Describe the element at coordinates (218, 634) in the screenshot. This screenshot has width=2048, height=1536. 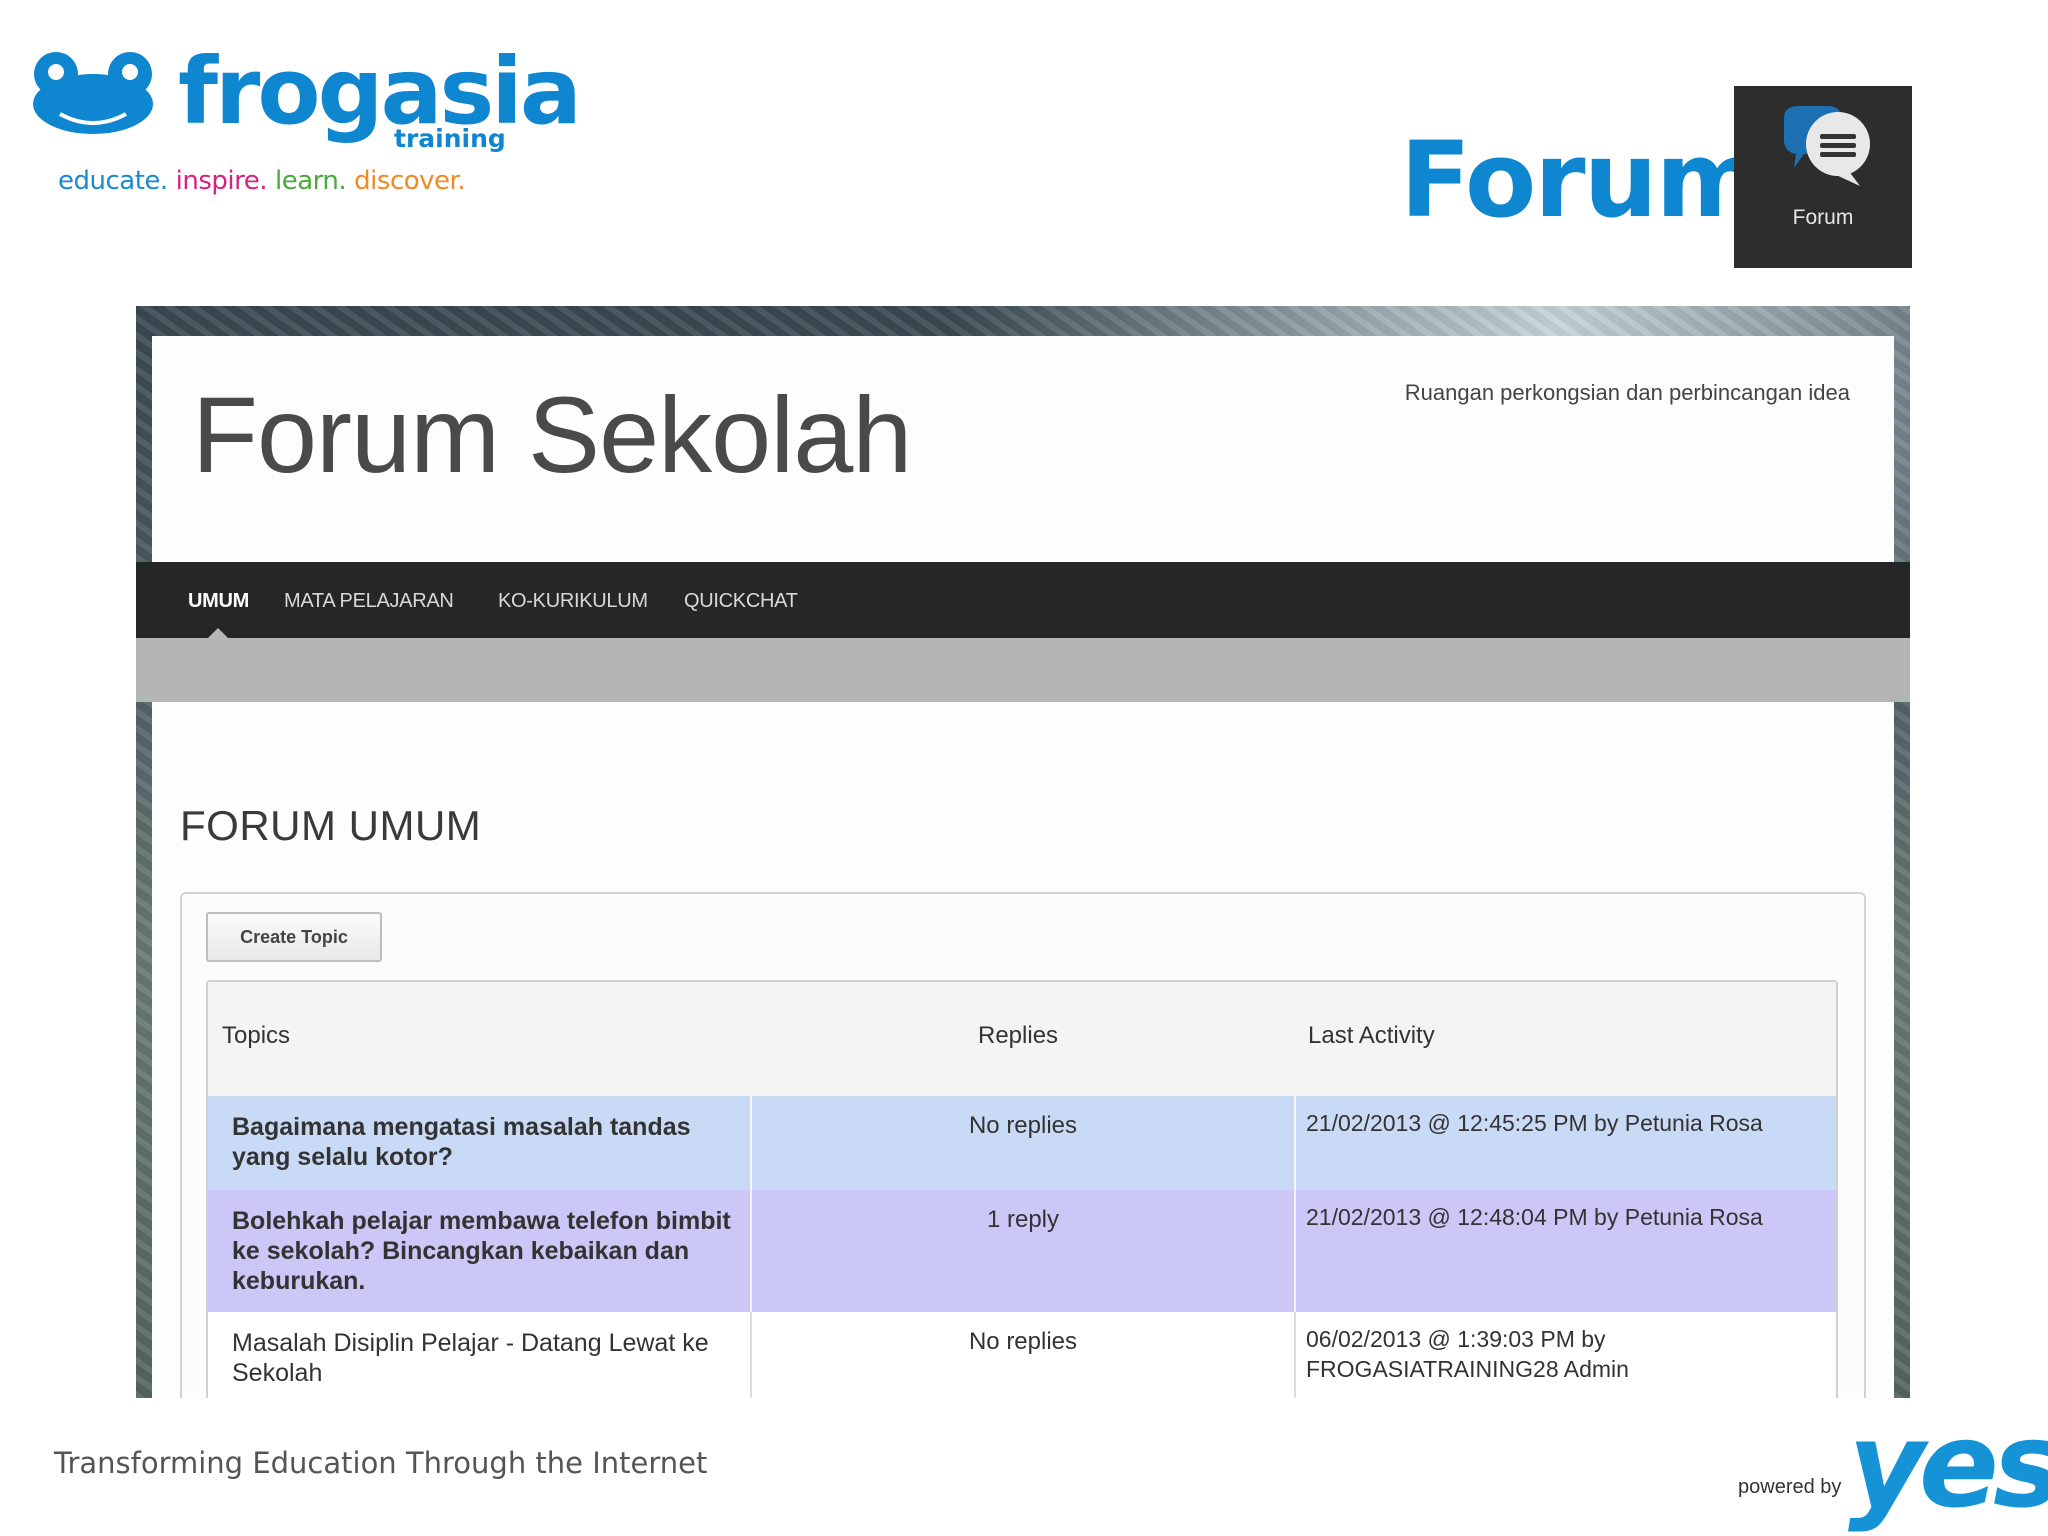
I see `active-tab-caret` at that location.